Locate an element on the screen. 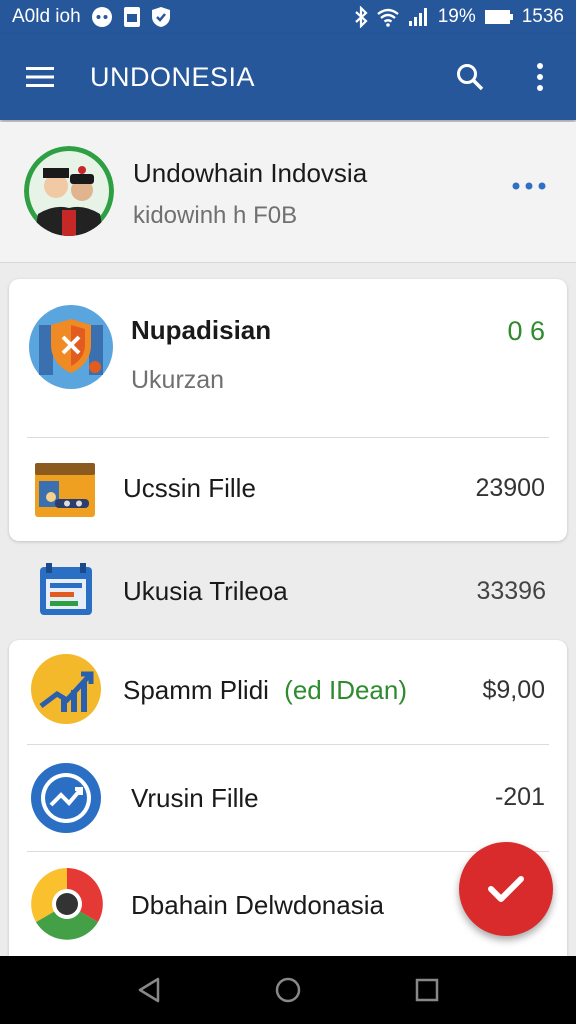 This screenshot has height=1024, width=576. more-horiz-icon is located at coordinates (529, 186).